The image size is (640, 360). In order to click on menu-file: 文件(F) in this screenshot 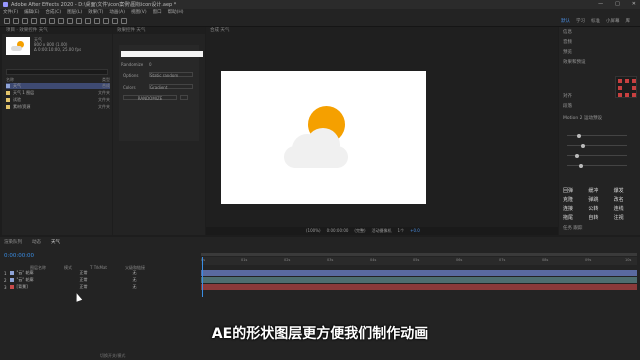, I will do `click(10, 13)`.